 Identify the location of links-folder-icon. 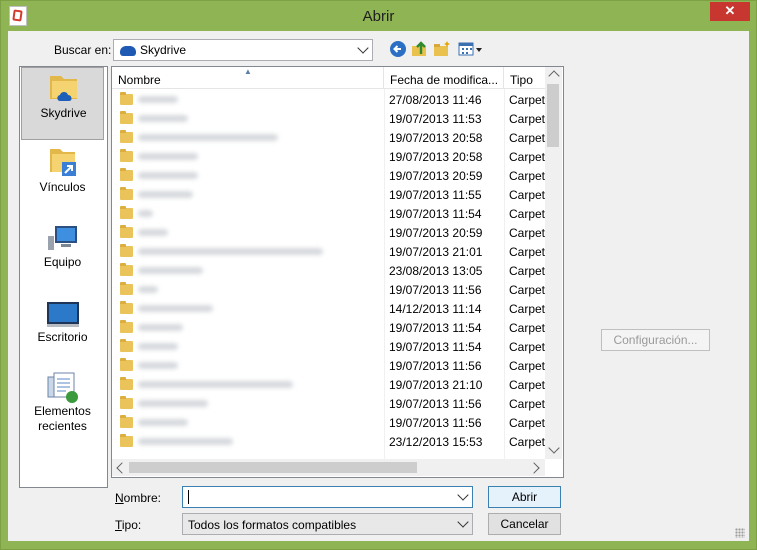
(63, 162).